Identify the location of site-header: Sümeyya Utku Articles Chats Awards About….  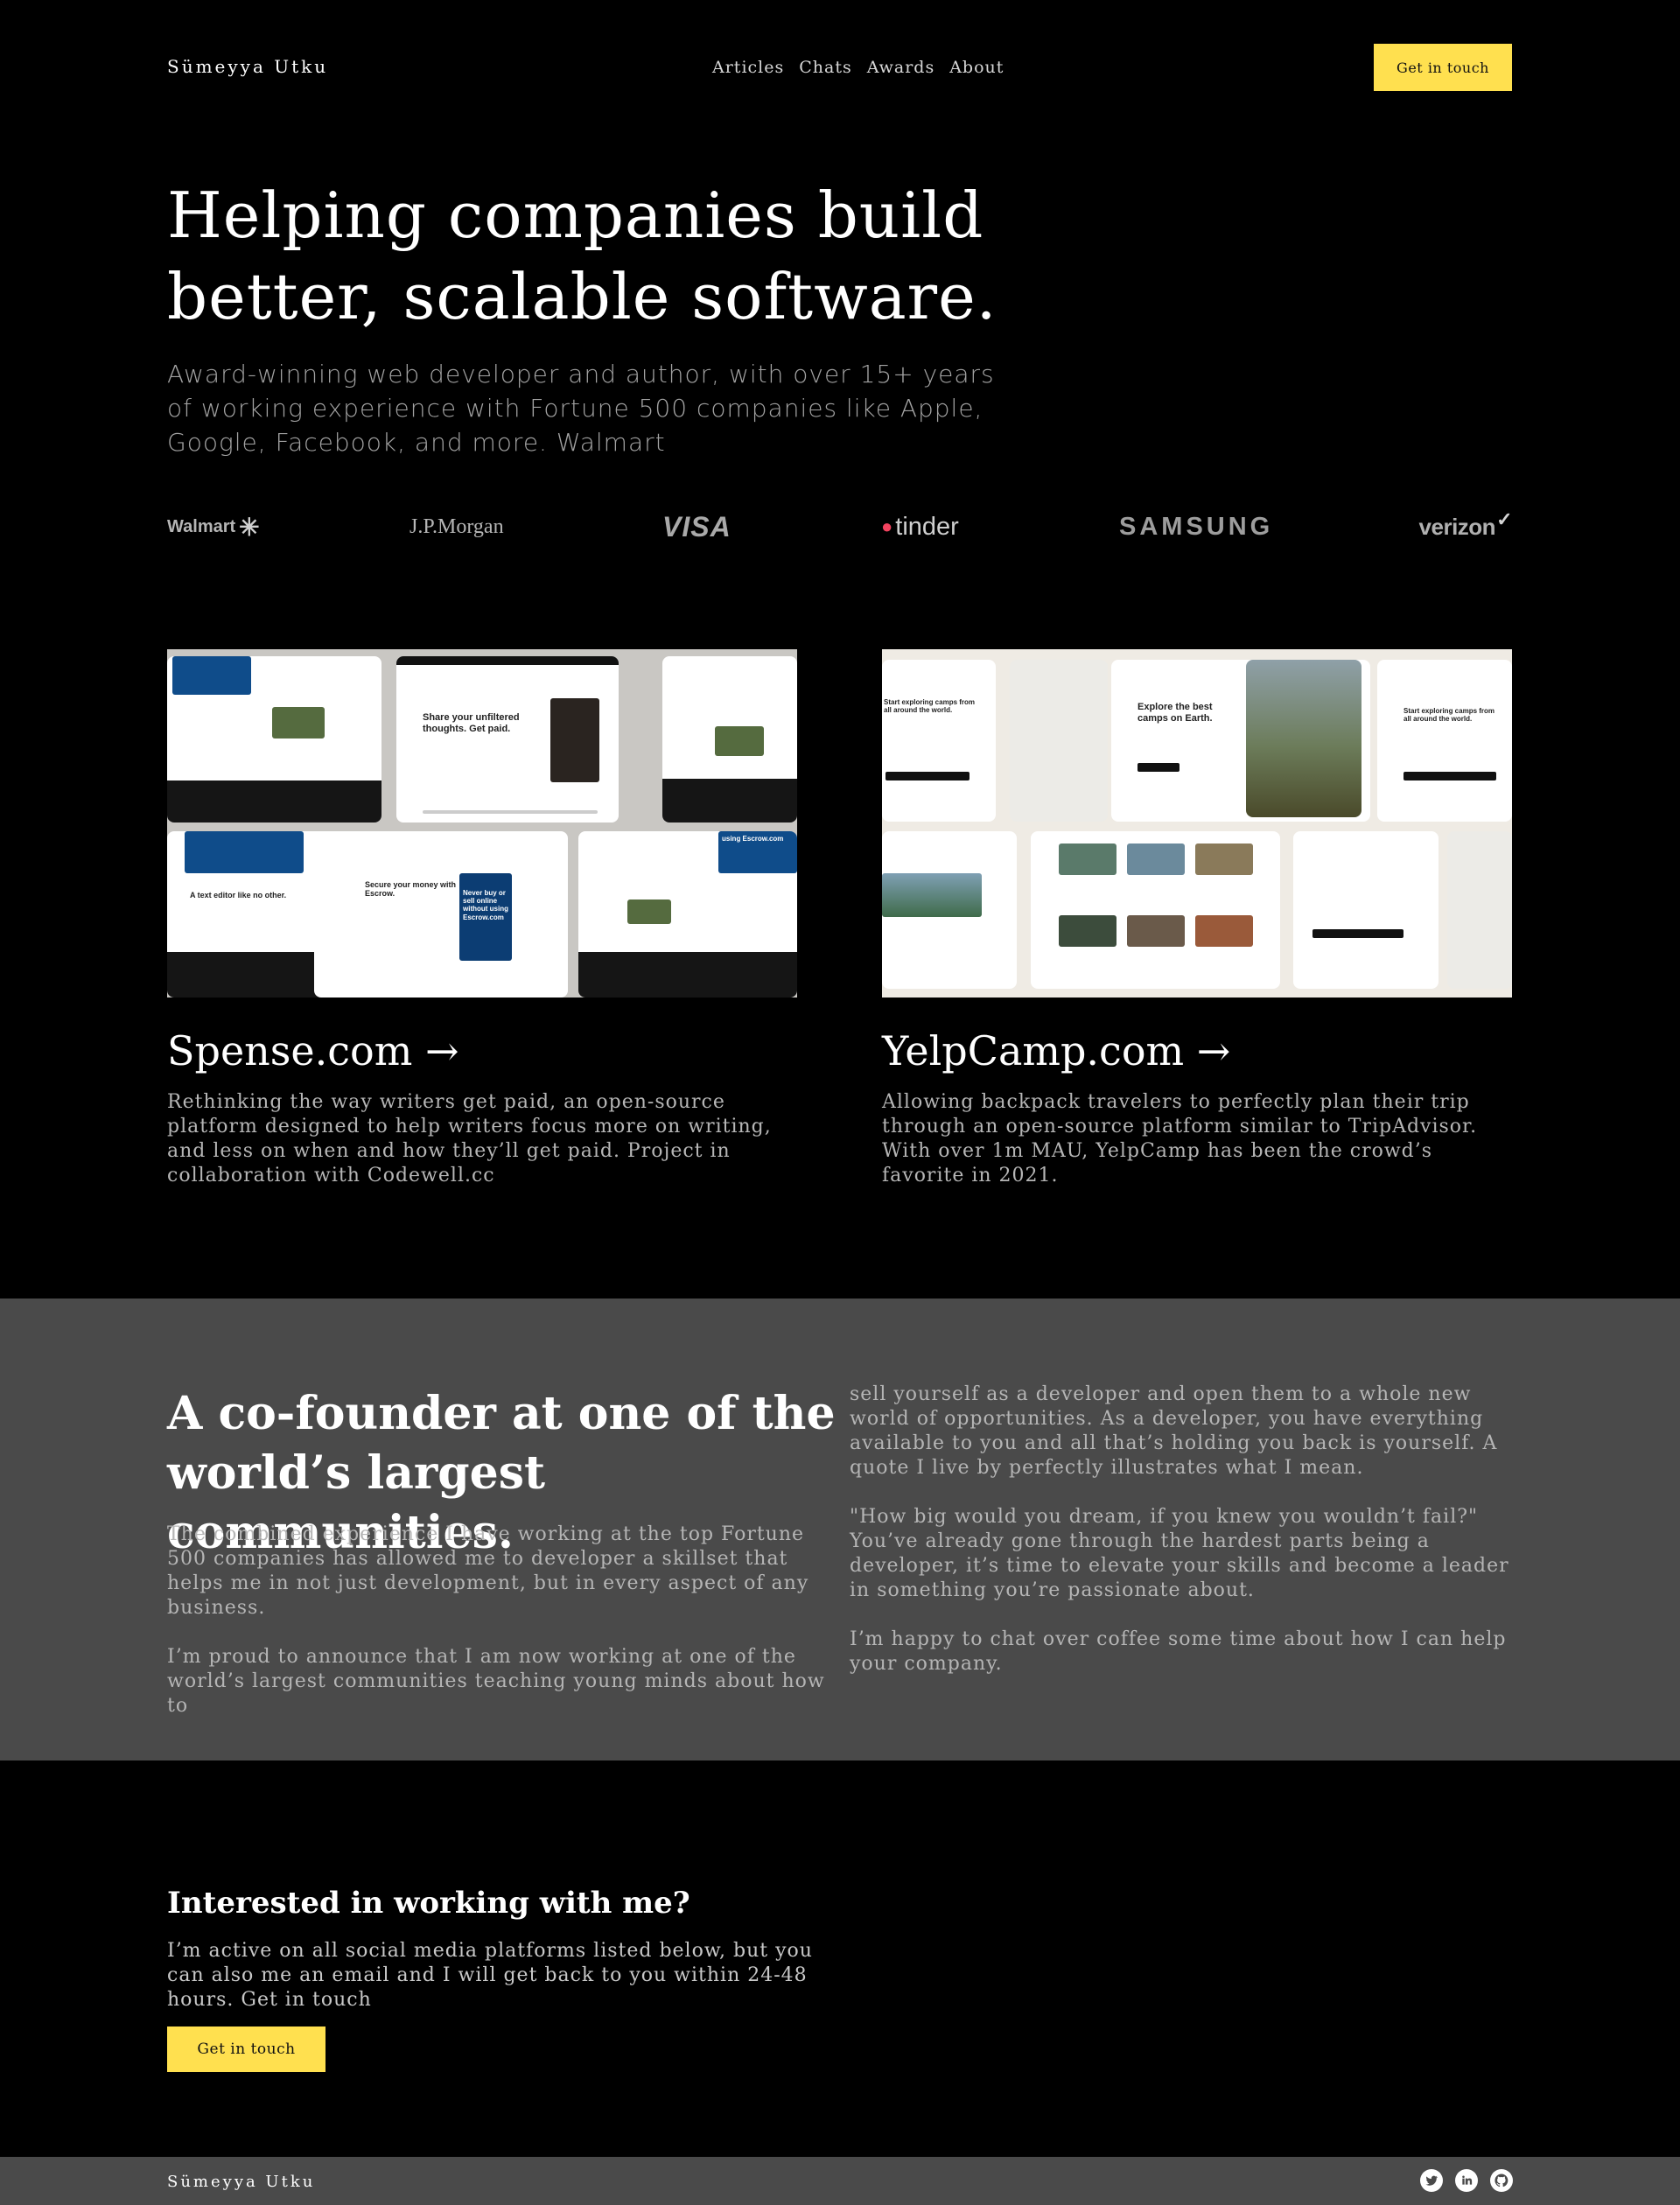
(839, 68).